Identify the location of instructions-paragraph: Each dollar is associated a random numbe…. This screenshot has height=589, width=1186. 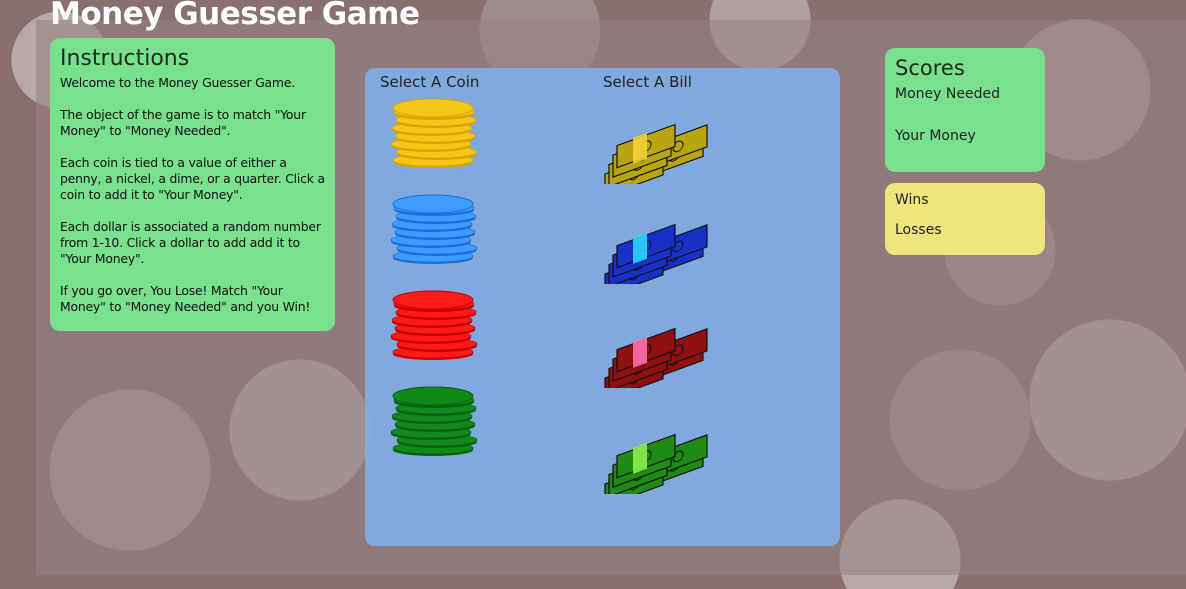
(190, 242).